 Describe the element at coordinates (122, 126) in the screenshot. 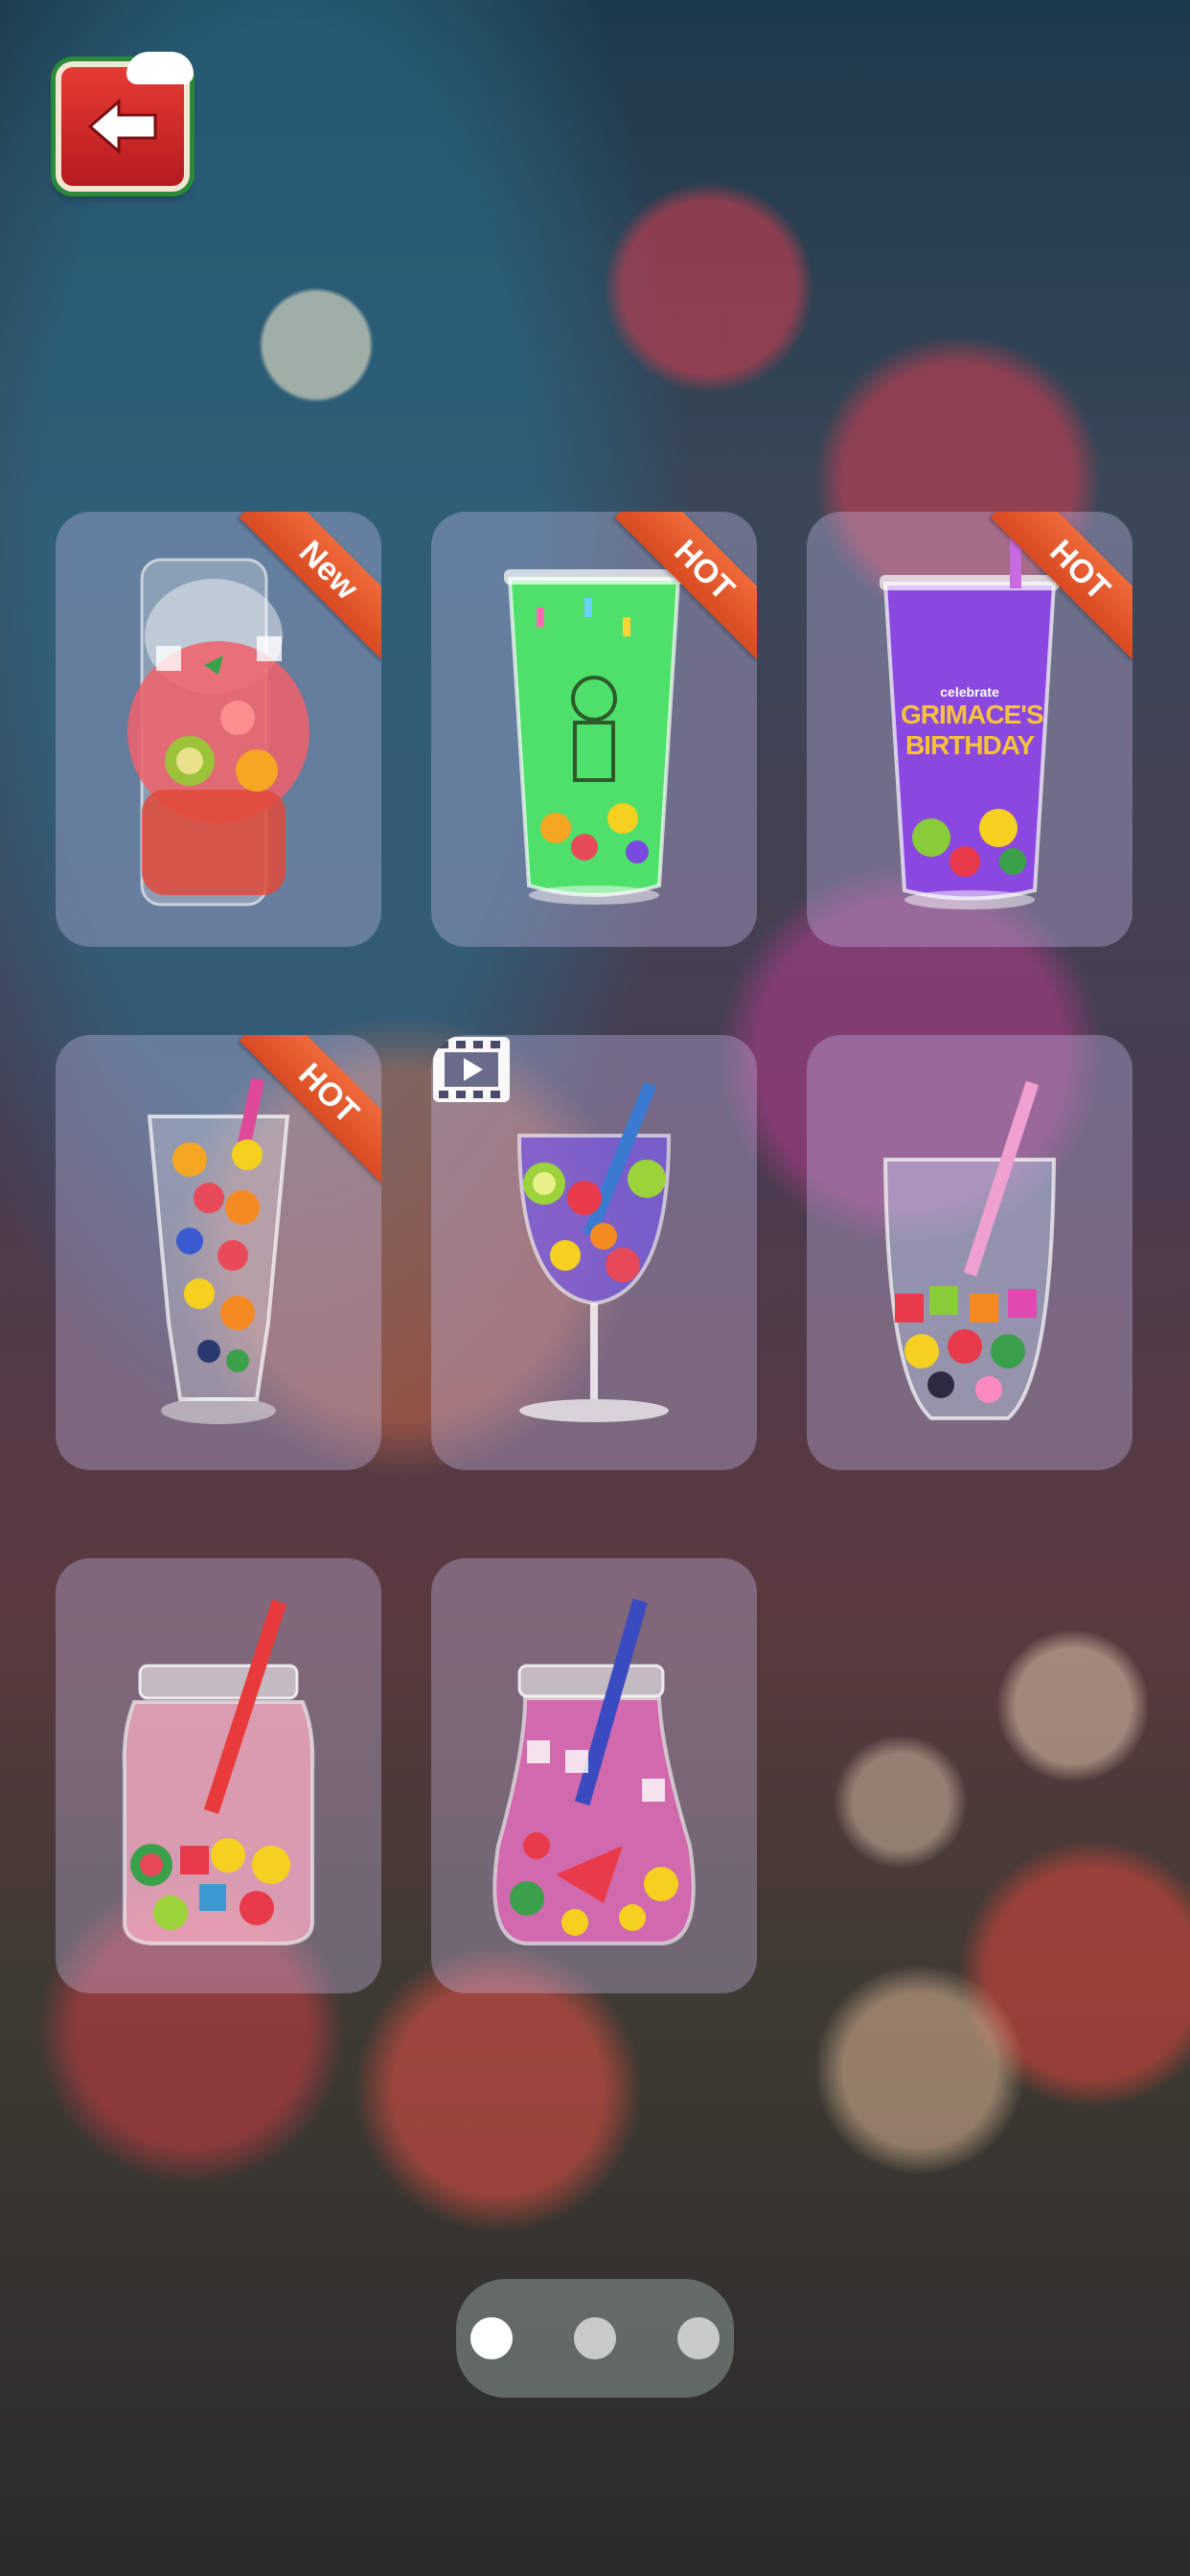

I see `arrow-left-icon` at that location.